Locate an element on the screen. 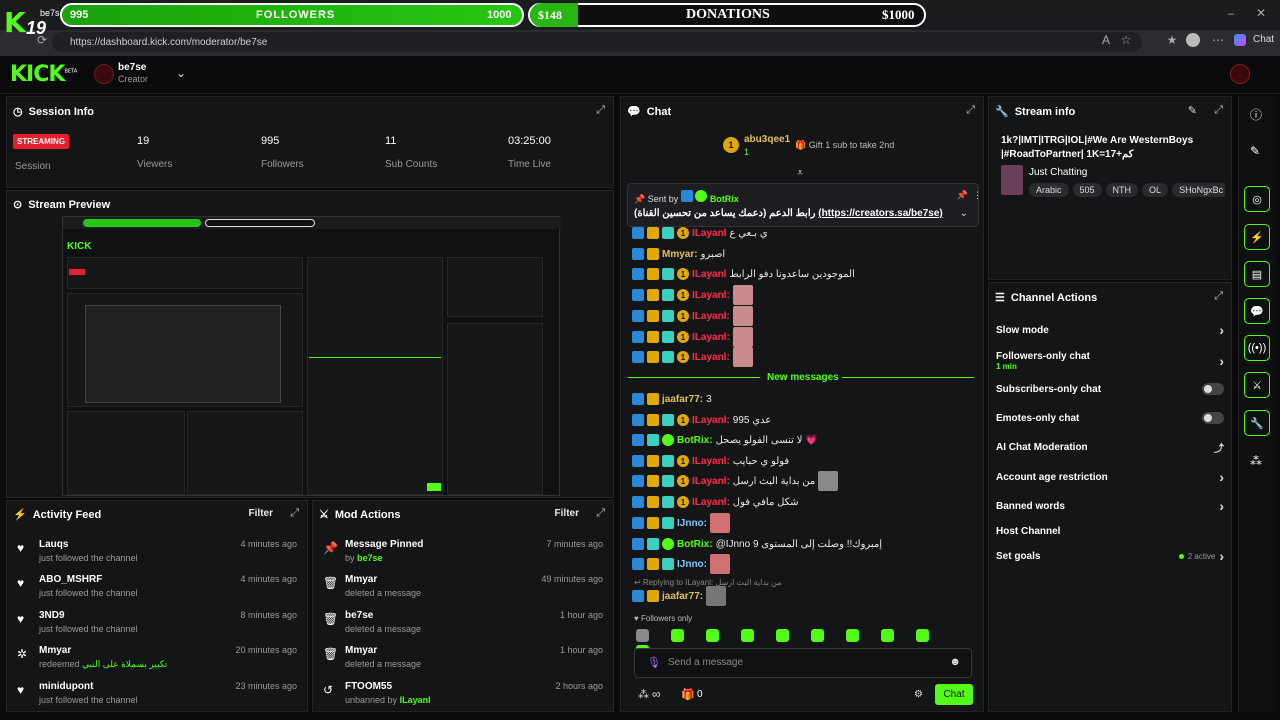  chat-message: 1 ILayanl: فولو ي حبايب is located at coordinates (710, 461).